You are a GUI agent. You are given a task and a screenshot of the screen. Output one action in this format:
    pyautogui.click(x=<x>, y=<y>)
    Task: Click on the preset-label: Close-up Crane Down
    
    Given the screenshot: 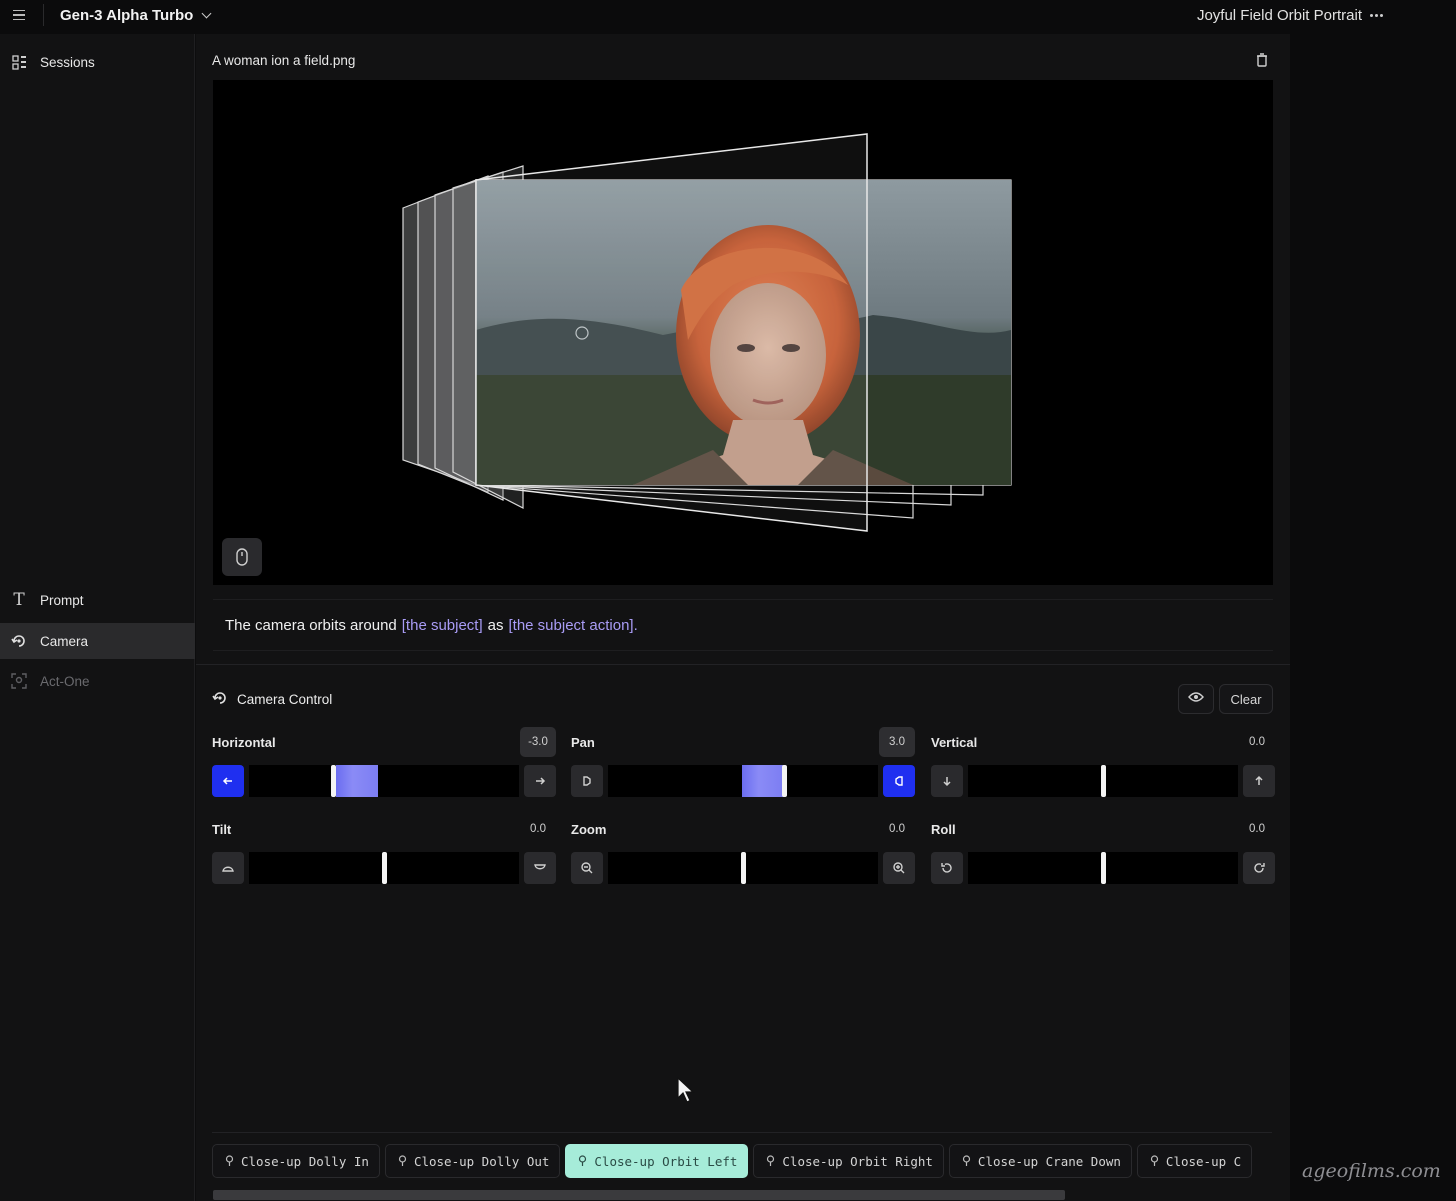 What is the action you would take?
    pyautogui.click(x=1049, y=1161)
    